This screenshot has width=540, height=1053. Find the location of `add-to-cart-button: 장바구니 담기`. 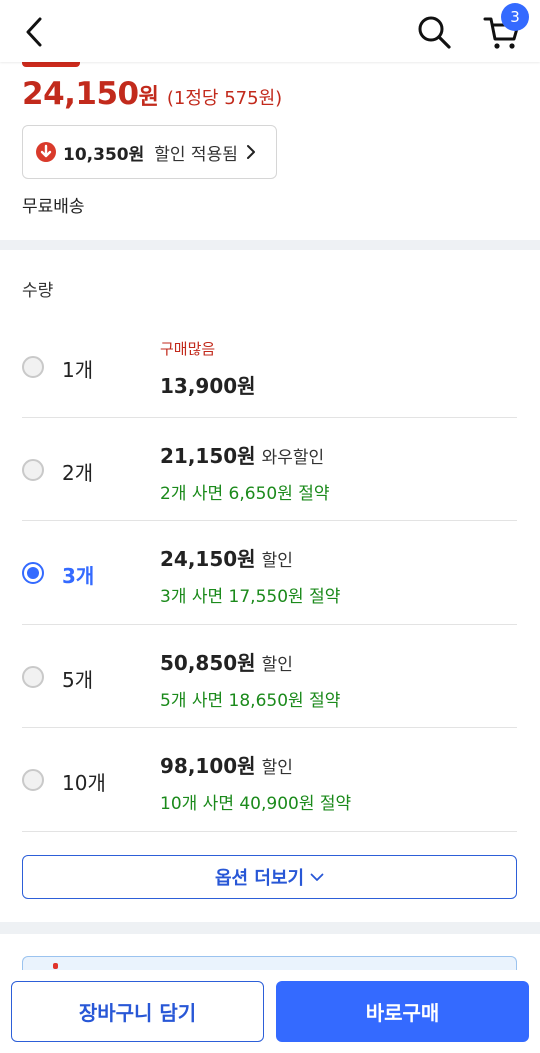

add-to-cart-button: 장바구니 담기 is located at coordinates (137, 1011).